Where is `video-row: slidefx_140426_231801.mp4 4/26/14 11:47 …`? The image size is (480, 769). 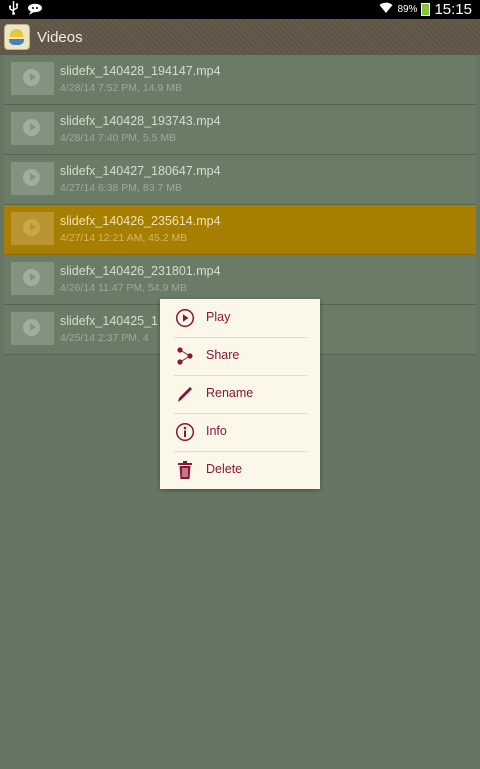 video-row: slidefx_140426_231801.mp4 4/26/14 11:47 … is located at coordinates (240, 280).